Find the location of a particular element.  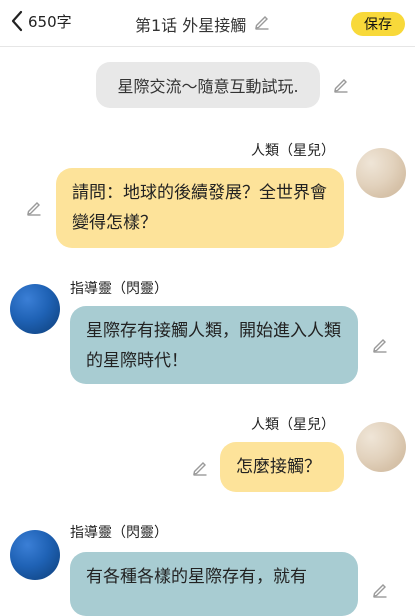

save-button: 保存 is located at coordinates (378, 24).